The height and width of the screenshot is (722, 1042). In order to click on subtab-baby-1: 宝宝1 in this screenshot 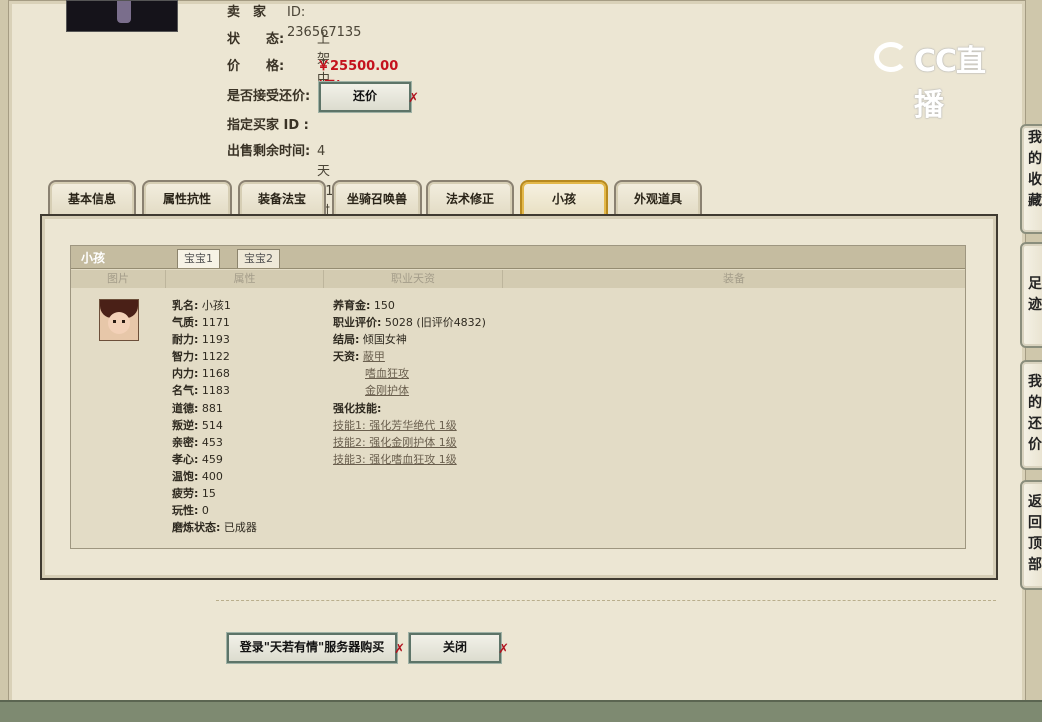, I will do `click(198, 258)`.